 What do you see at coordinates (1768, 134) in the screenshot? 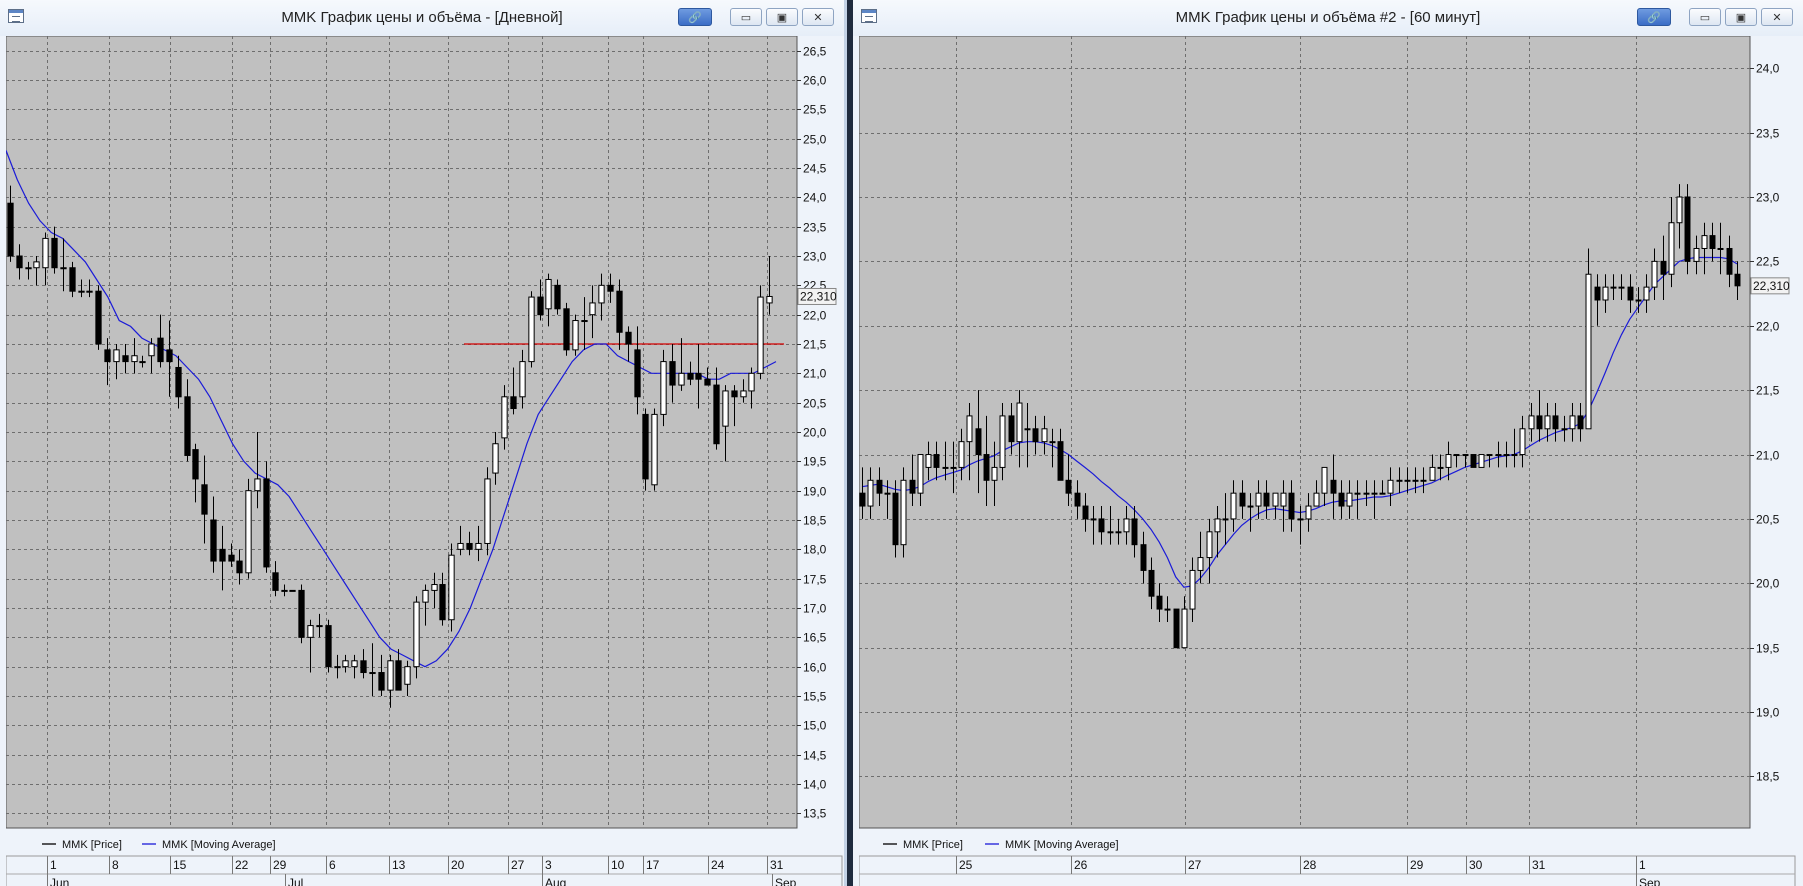
I see `y-tick-label: 23,5` at bounding box center [1768, 134].